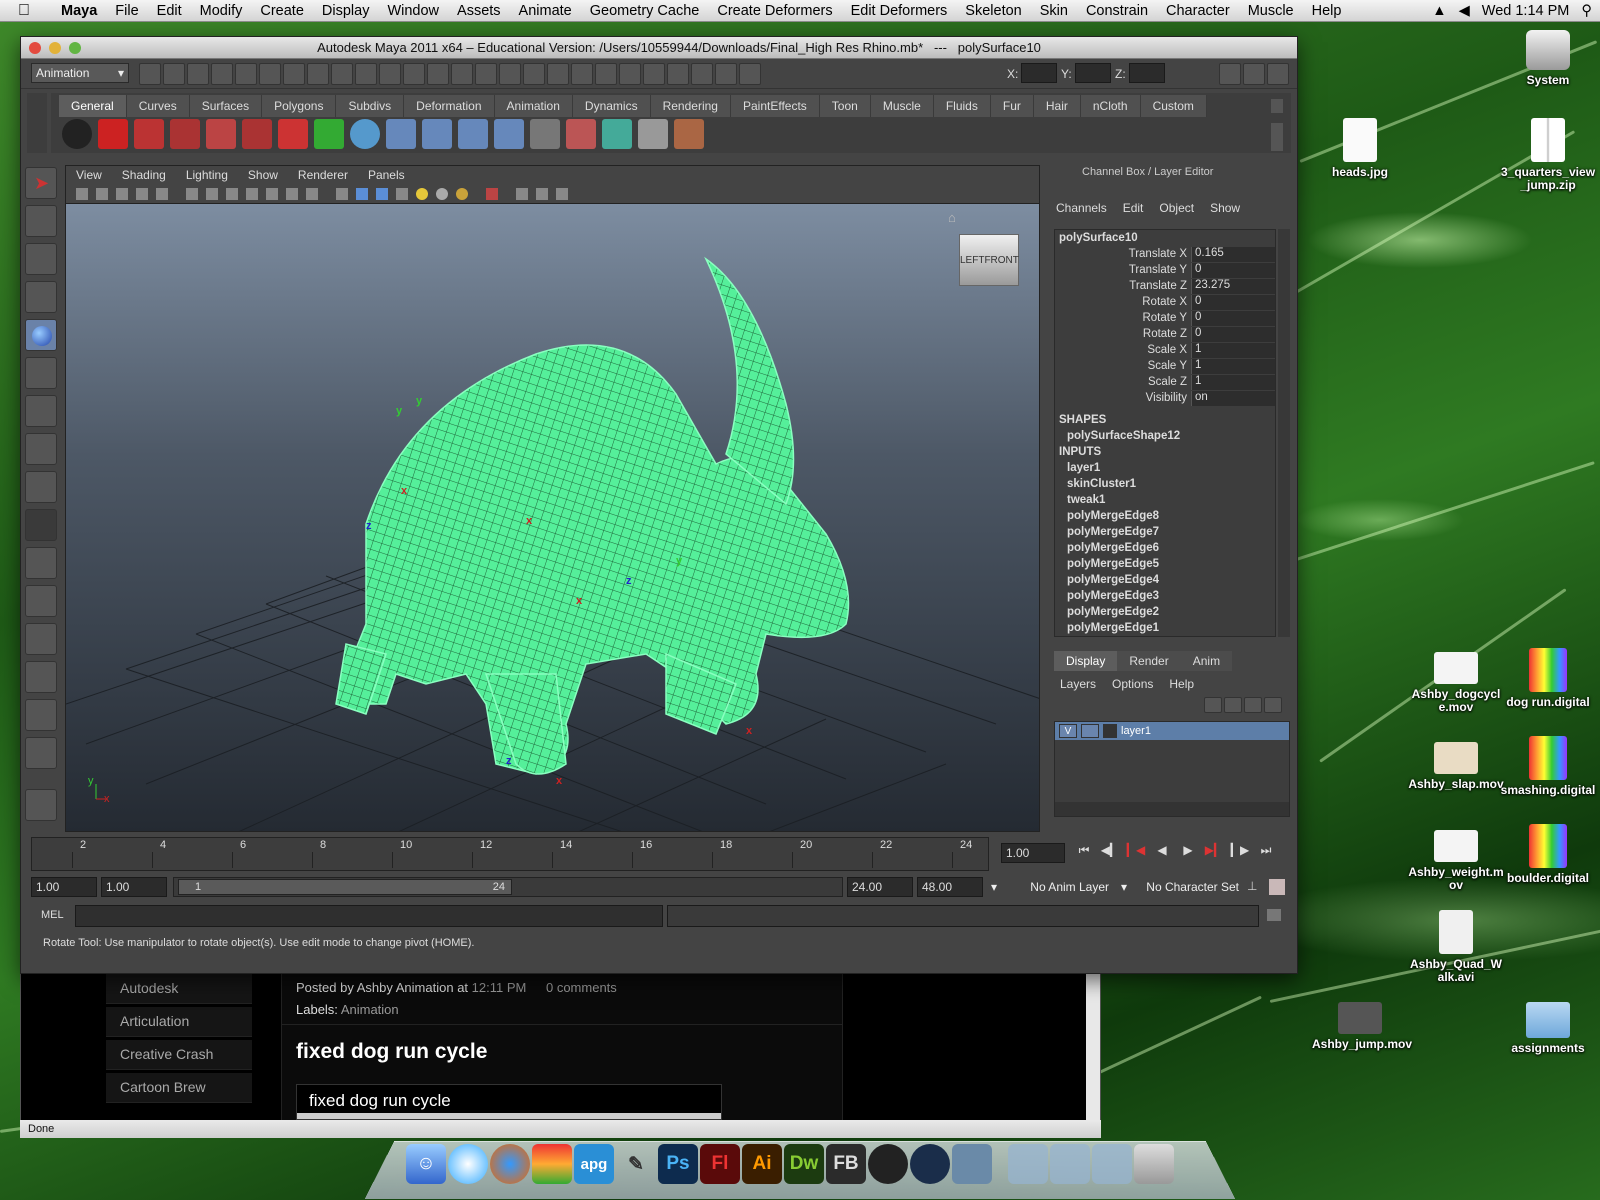 This screenshot has height=1200, width=1600. What do you see at coordinates (1165, 548) in the screenshot?
I see `input-node: polyMergeEdge6` at bounding box center [1165, 548].